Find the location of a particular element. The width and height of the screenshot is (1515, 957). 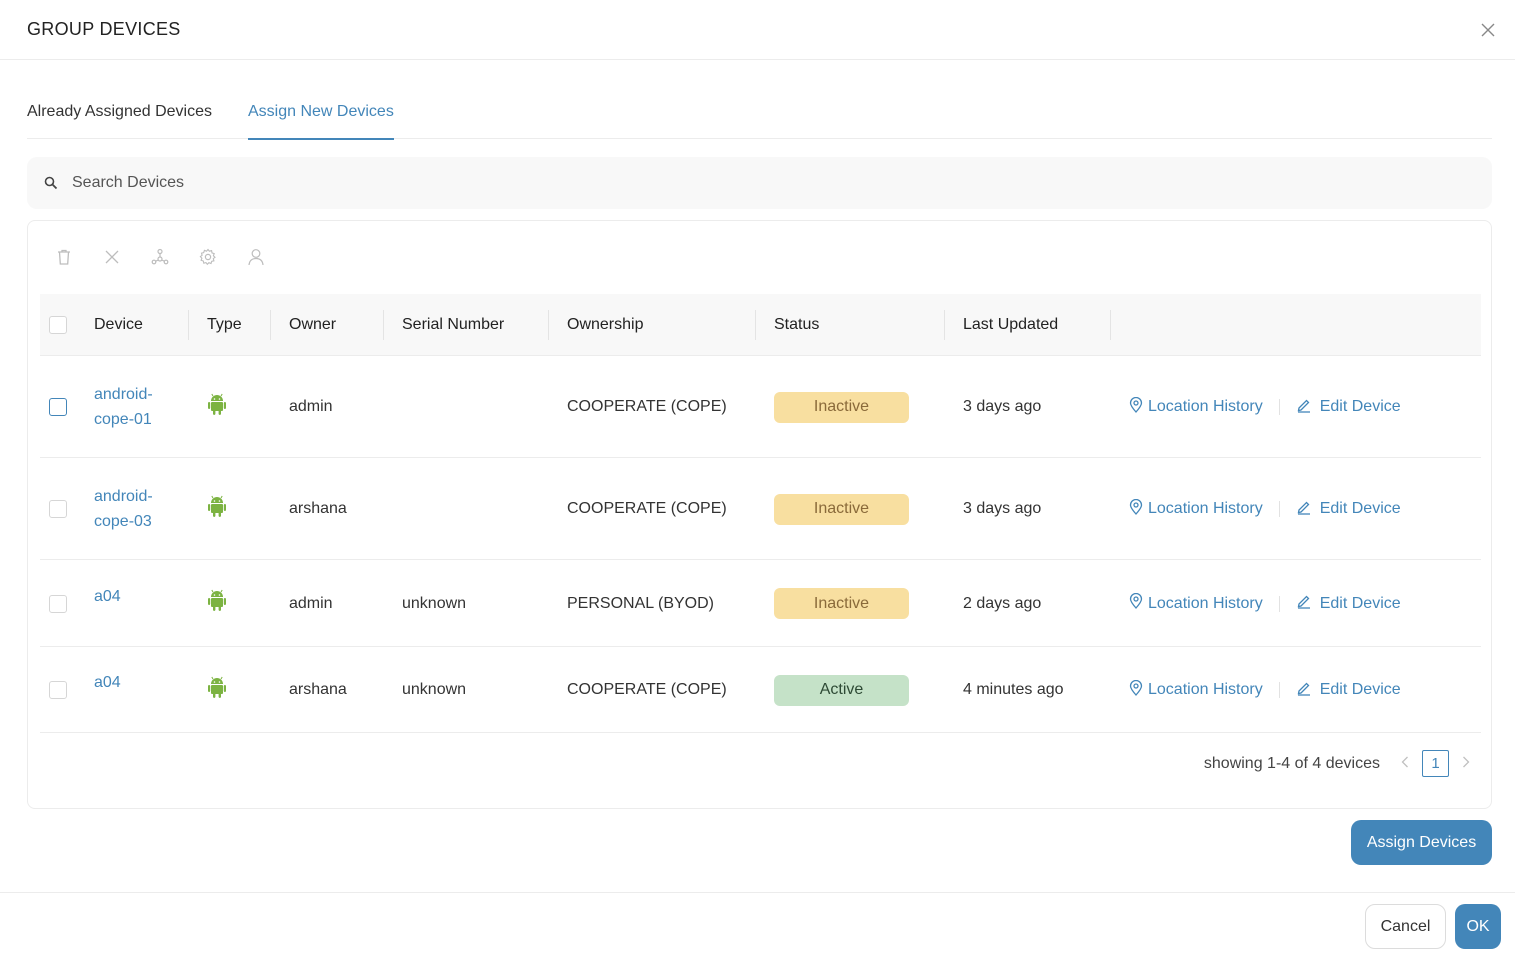

user-icon is located at coordinates (256, 257).